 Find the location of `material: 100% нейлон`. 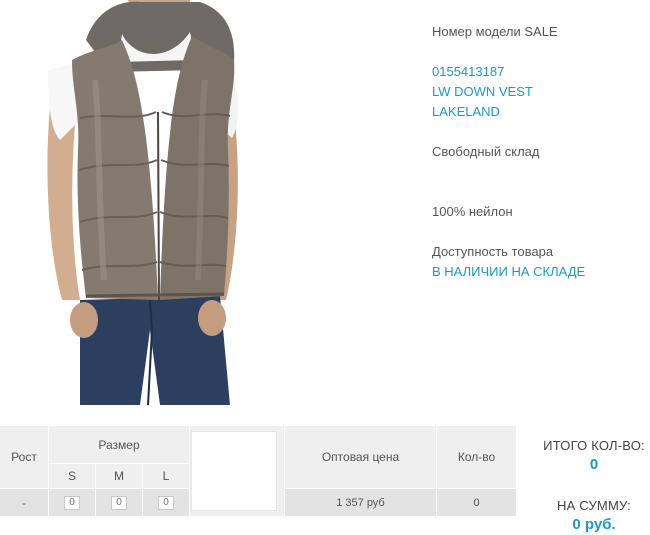

material: 100% нейлон is located at coordinates (472, 211).